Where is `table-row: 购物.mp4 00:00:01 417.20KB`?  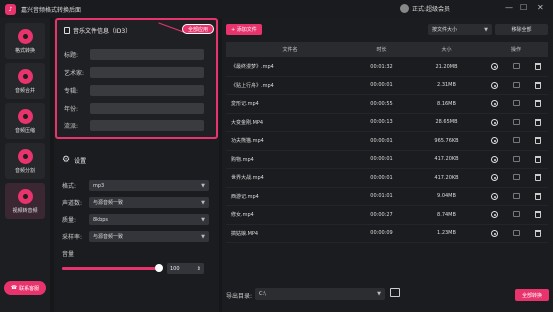 table-row: 购物.mp4 00:00:01 417.20KB is located at coordinates (387, 160).